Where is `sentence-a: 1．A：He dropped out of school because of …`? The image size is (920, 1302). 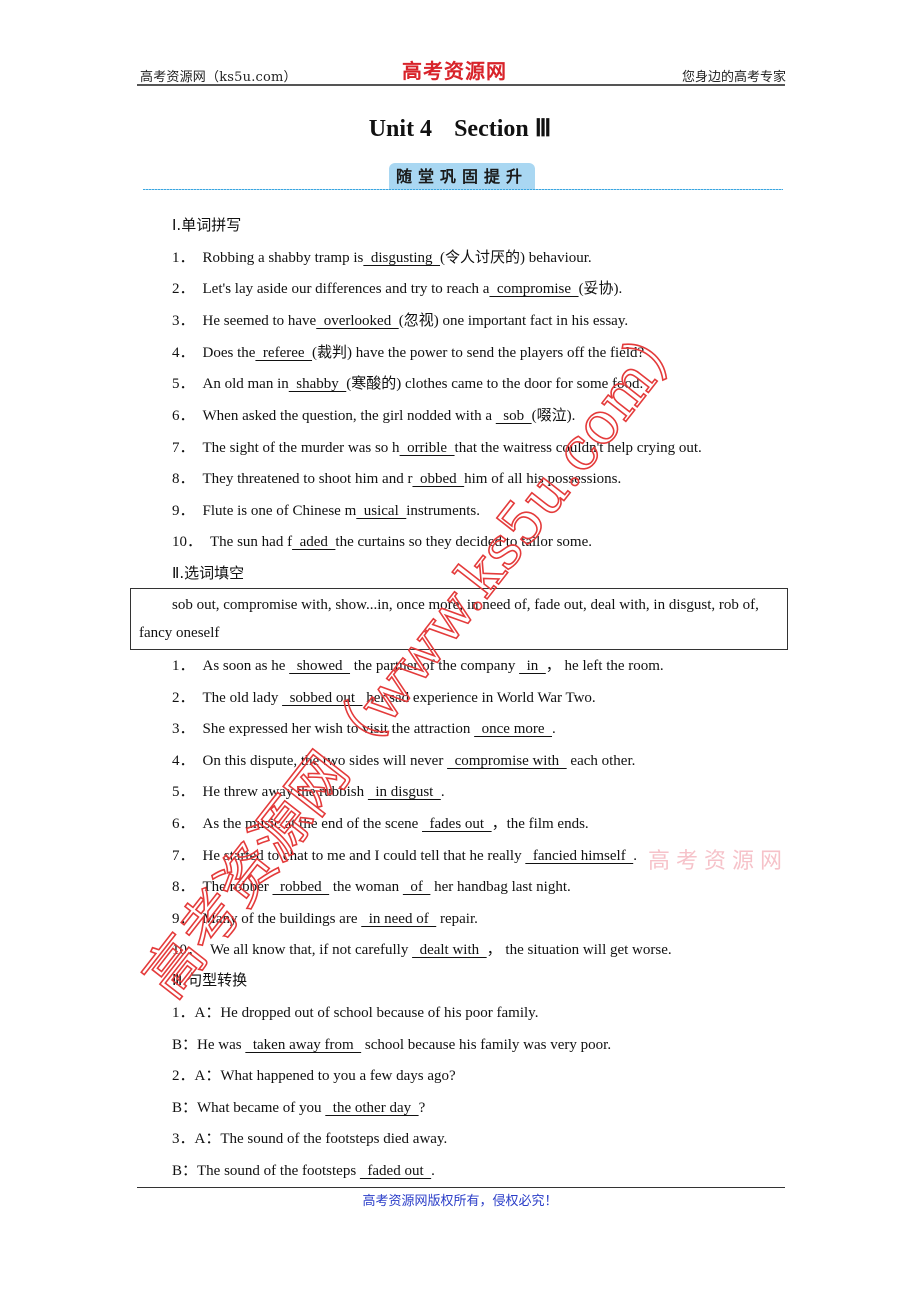 sentence-a: 1．A：He dropped out of school because of … is located at coordinates (355, 1011).